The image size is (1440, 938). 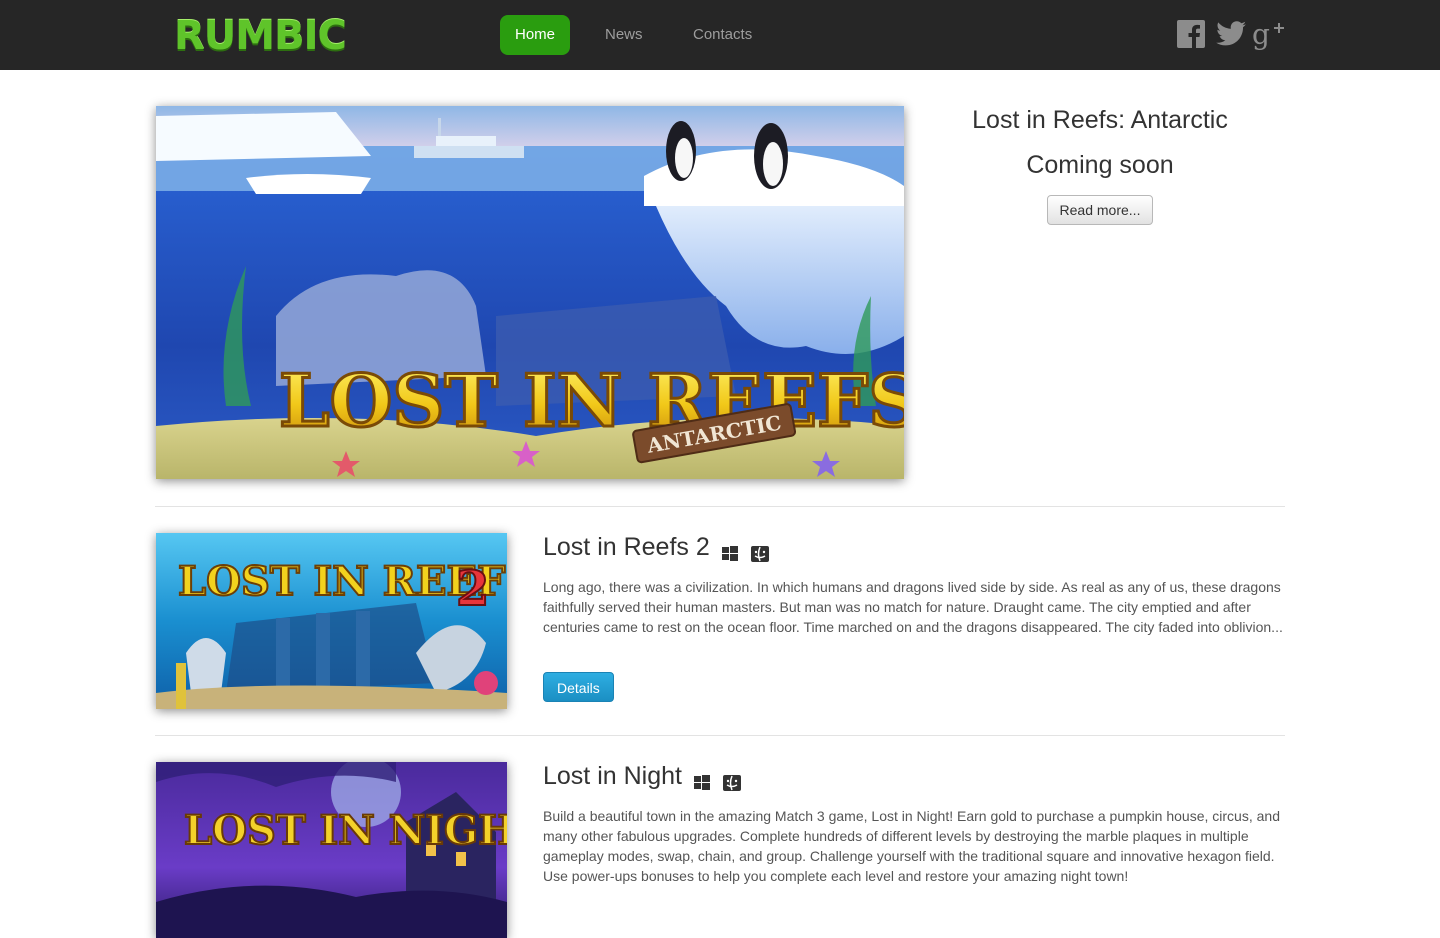 I want to click on game-title-text: Lost in Night, so click(x=612, y=776).